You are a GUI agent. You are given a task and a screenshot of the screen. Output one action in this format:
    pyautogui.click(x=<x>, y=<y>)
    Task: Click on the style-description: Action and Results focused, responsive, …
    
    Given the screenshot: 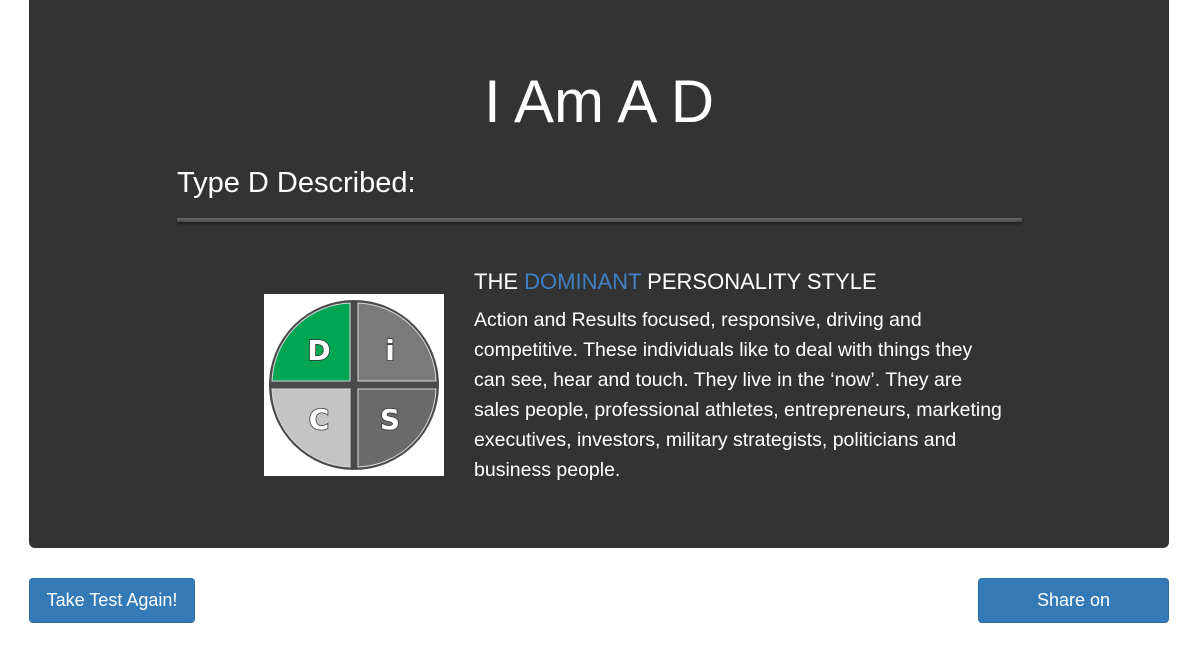 What is the action you would take?
    pyautogui.click(x=738, y=395)
    